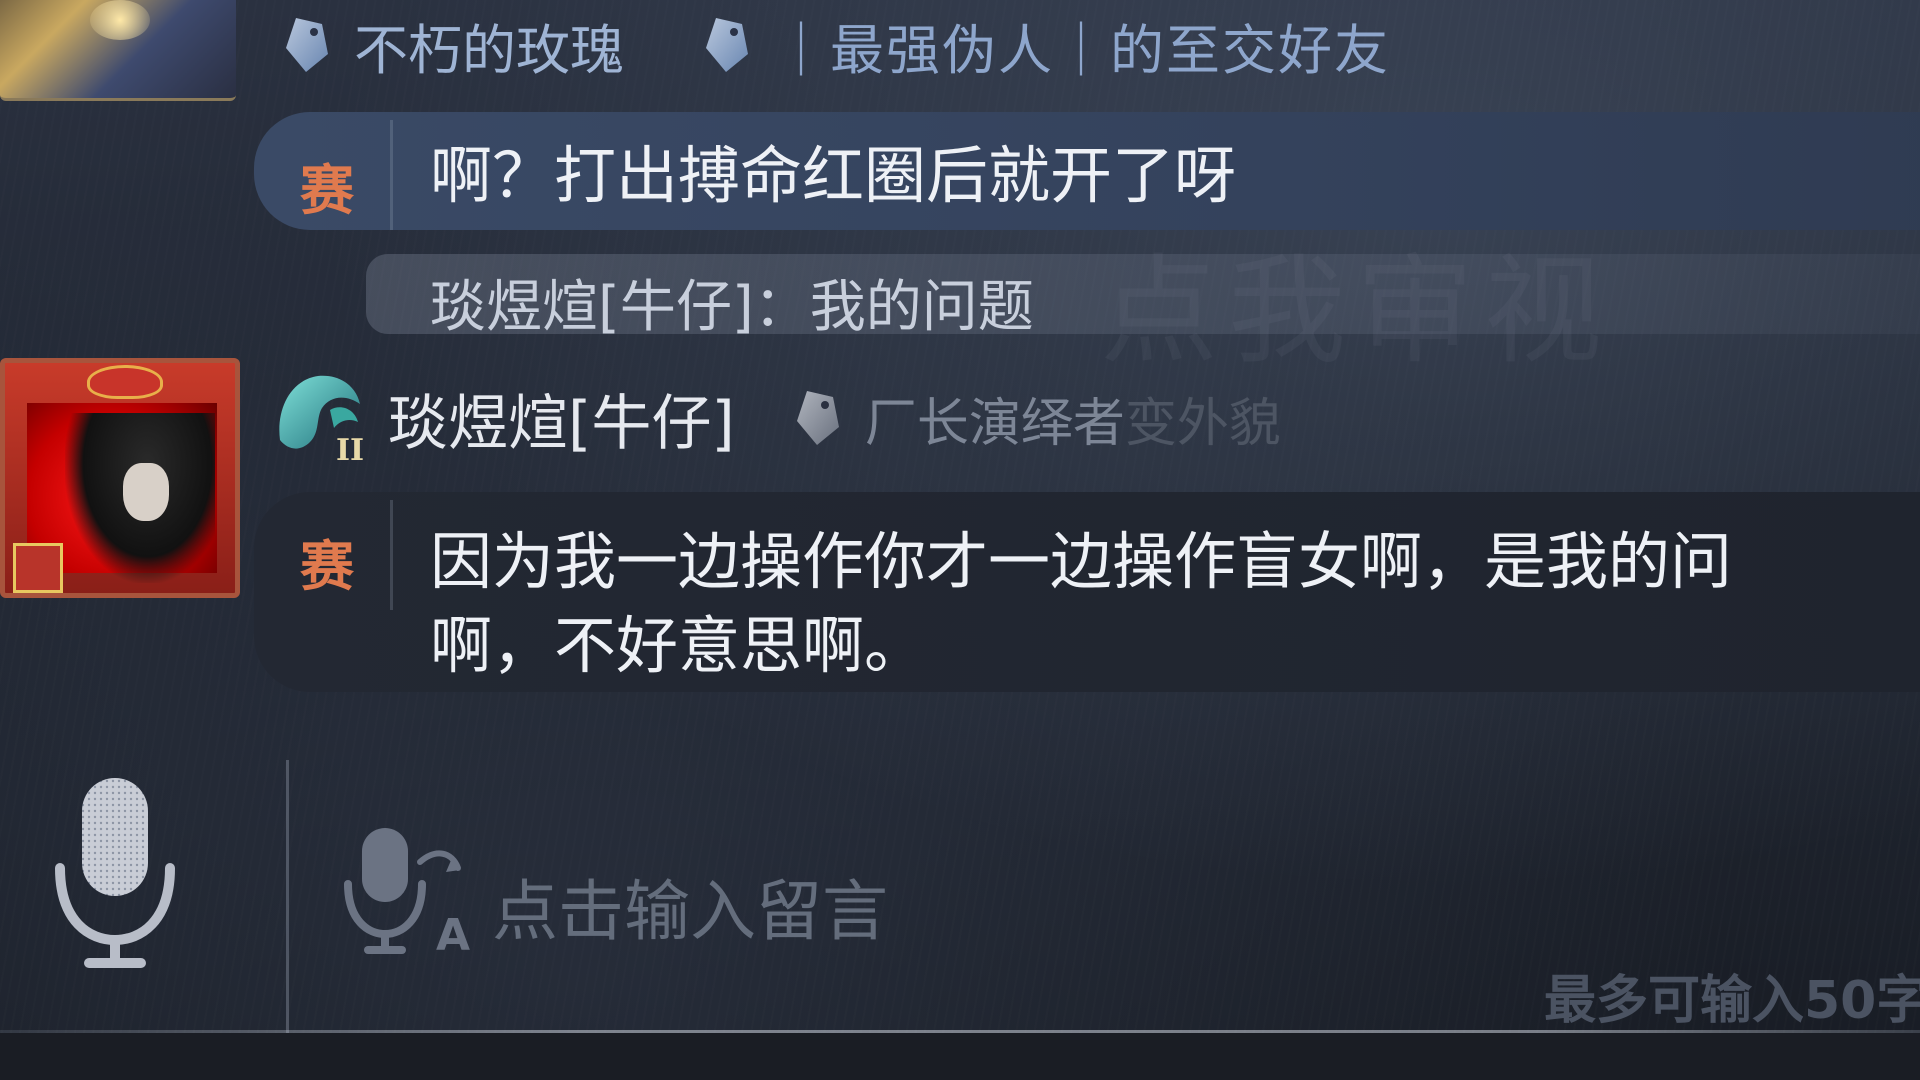 This screenshot has height=1080, width=1920. I want to click on avatar, so click(120, 478).